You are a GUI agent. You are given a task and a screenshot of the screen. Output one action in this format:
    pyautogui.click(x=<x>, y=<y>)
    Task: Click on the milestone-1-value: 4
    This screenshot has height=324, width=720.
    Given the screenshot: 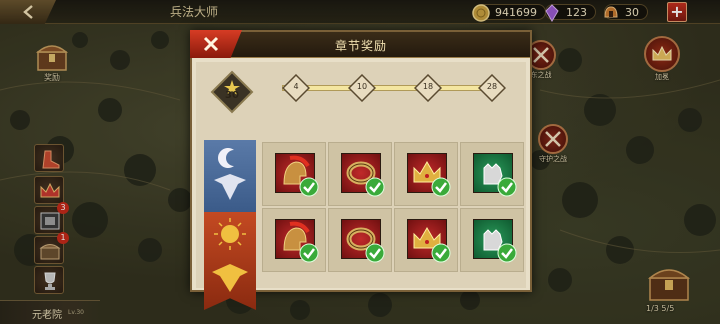 What is the action you would take?
    pyautogui.click(x=296, y=86)
    